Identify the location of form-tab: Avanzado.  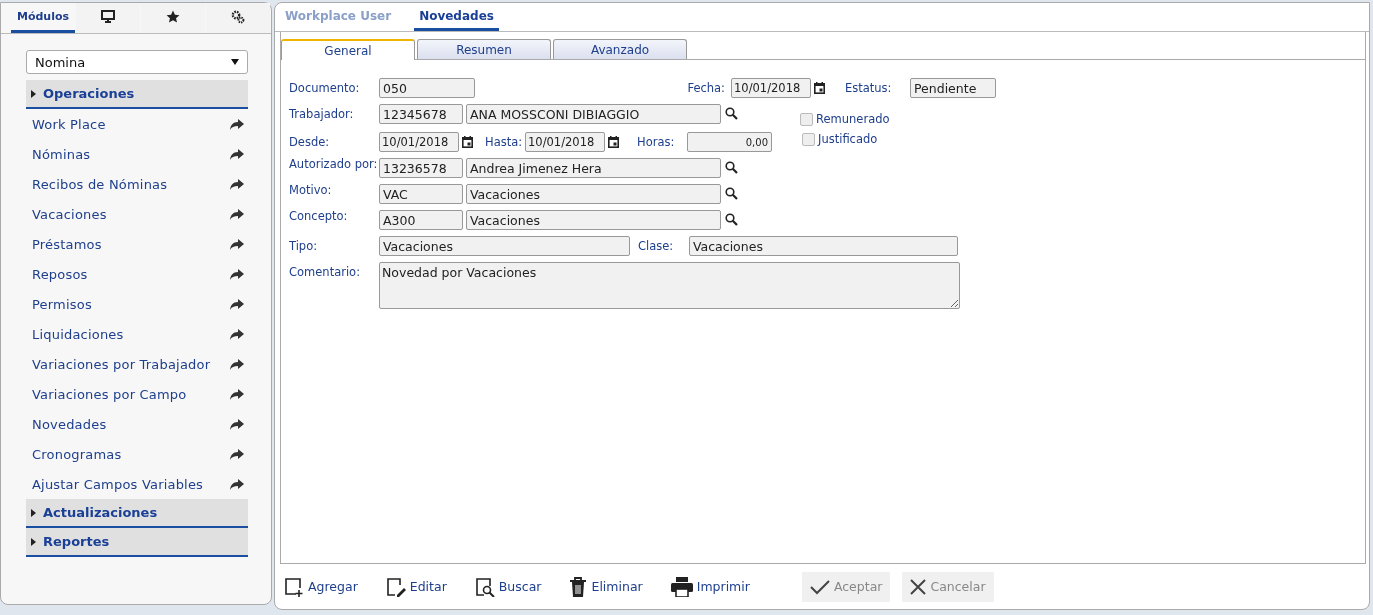
(620, 49).